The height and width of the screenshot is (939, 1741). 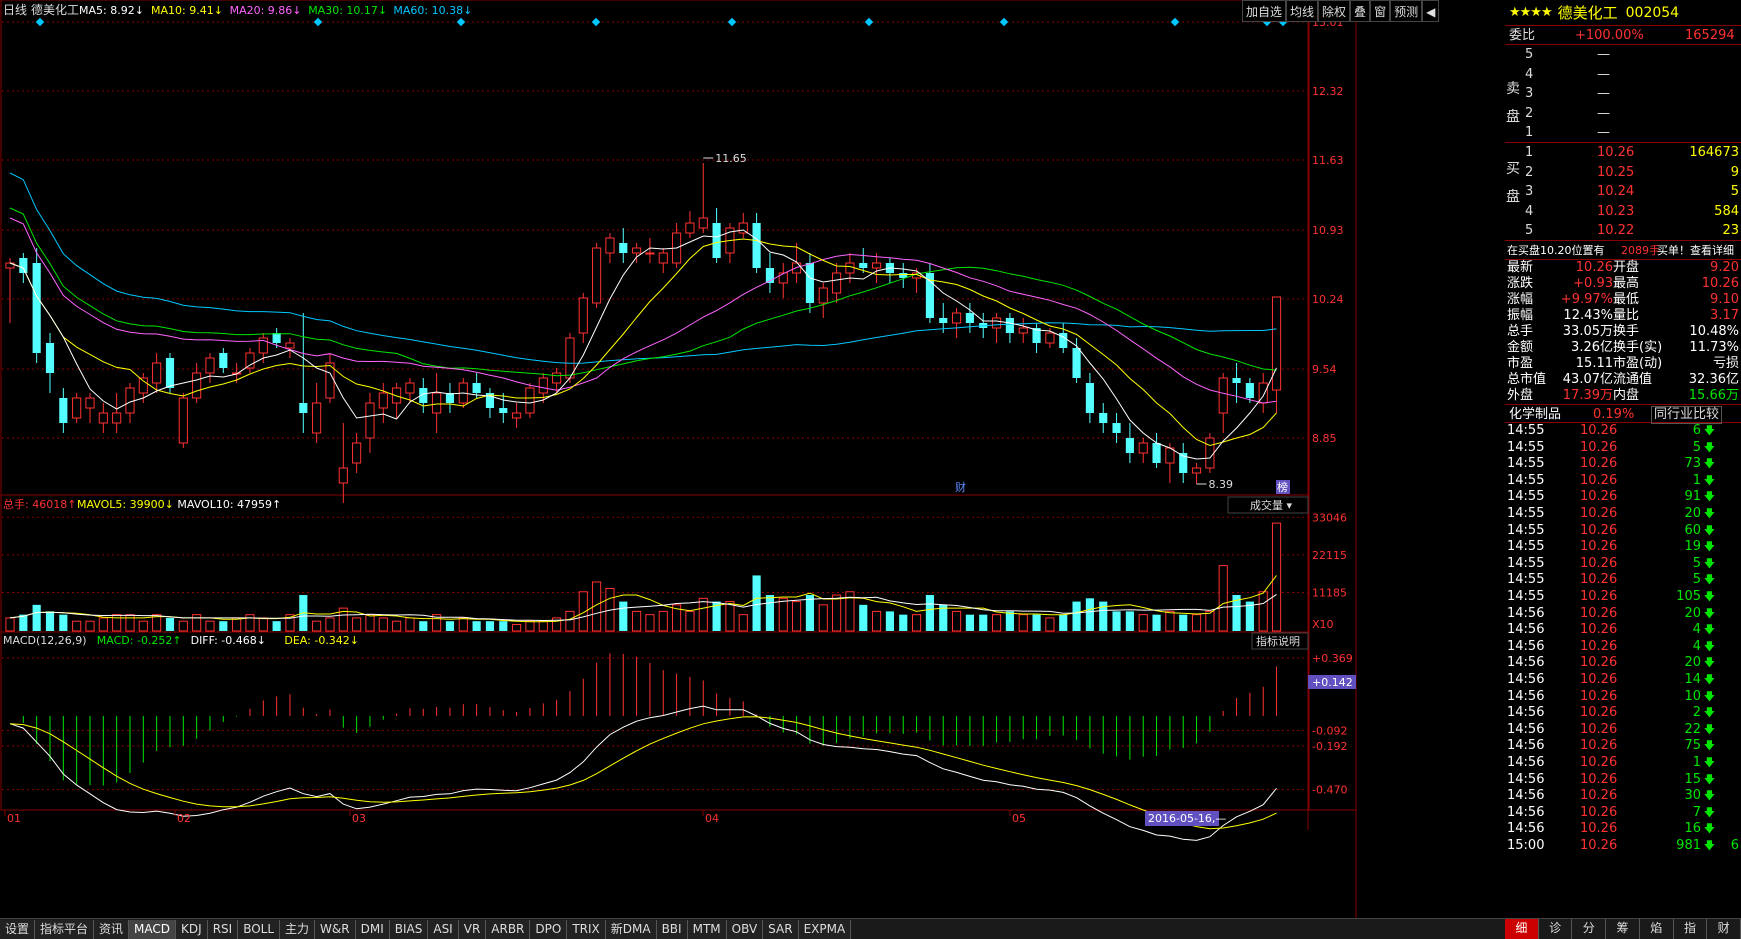 I want to click on indicator-tab: ARBR, so click(x=508, y=929).